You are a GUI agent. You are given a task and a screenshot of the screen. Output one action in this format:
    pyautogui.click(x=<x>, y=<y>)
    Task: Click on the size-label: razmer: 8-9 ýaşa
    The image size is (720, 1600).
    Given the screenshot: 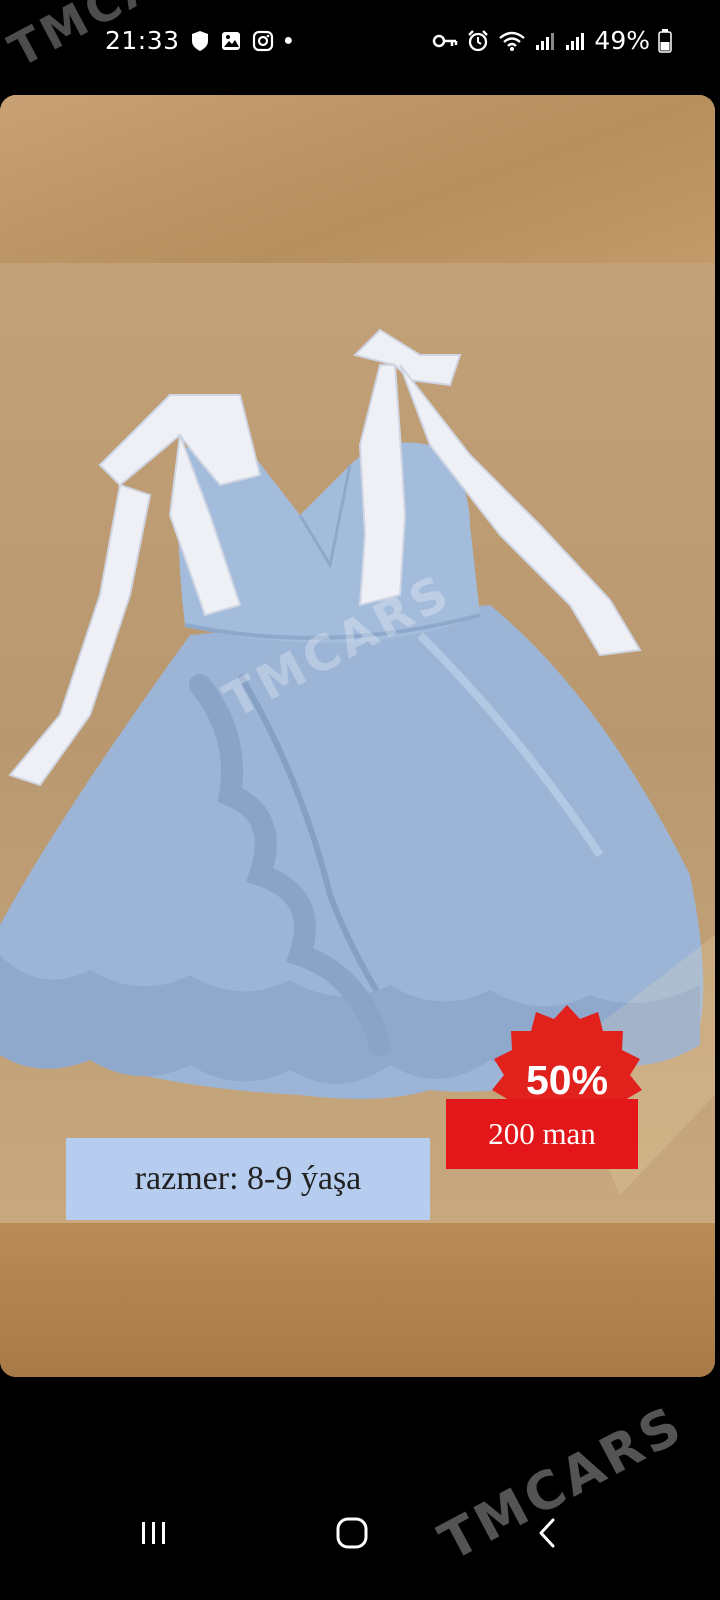 What is the action you would take?
    pyautogui.click(x=248, y=1179)
    